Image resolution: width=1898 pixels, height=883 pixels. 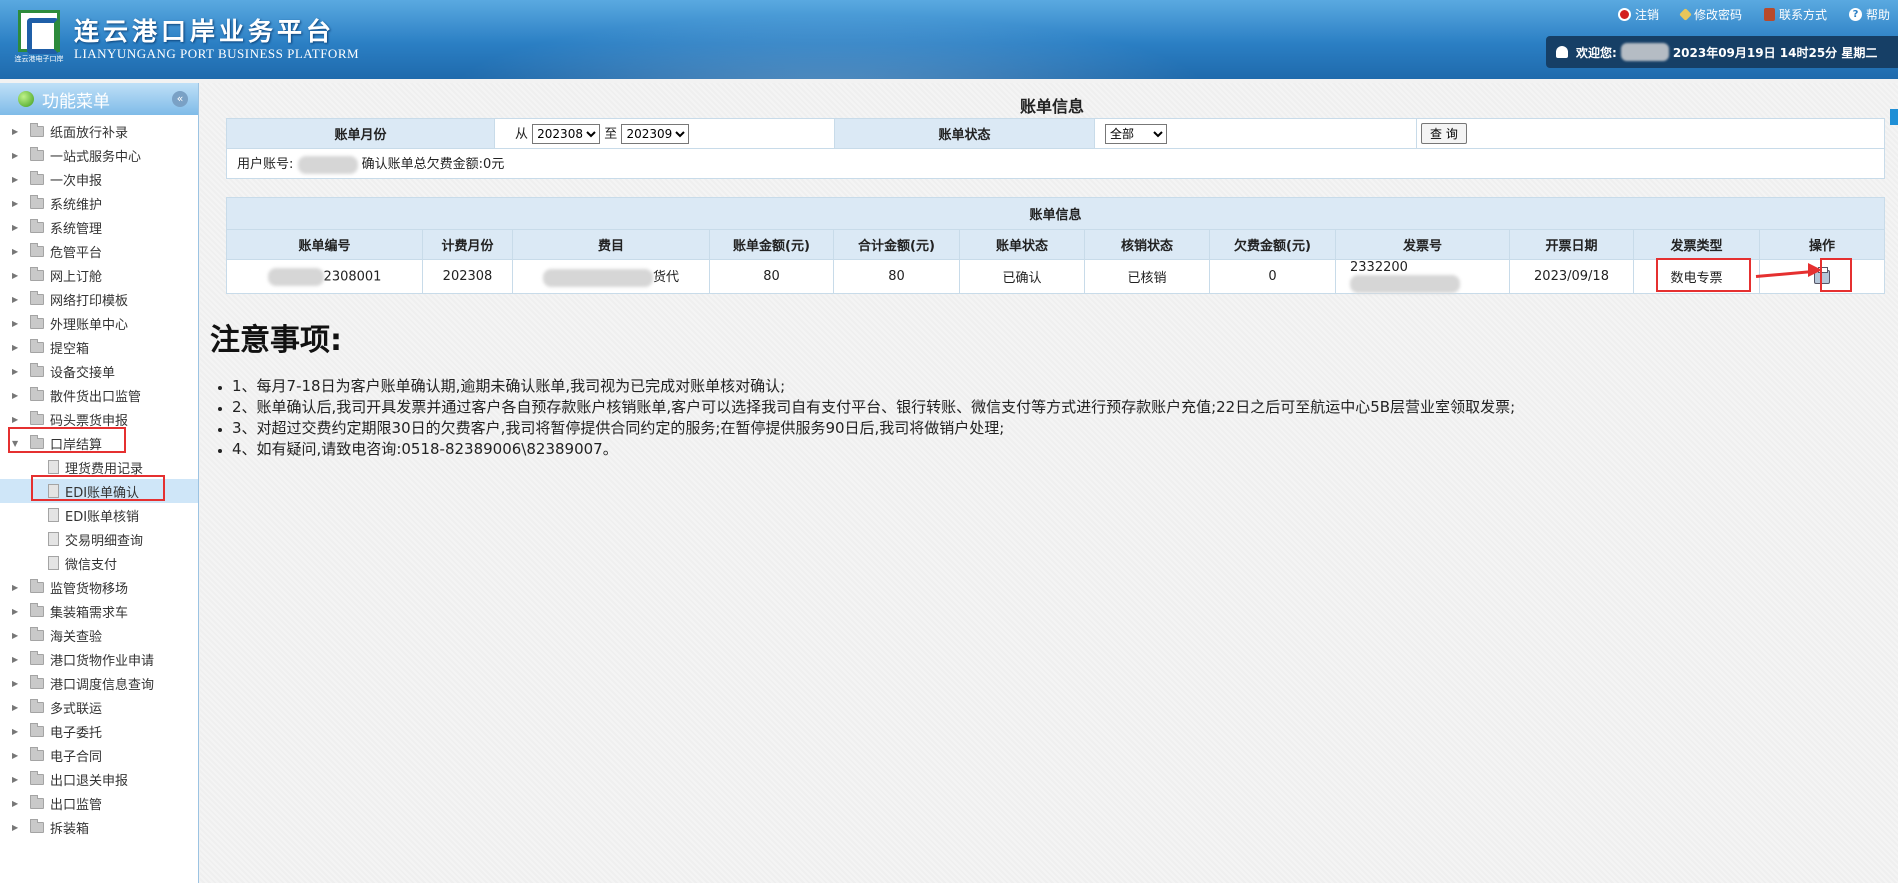 I want to click on sidebar-item-11: ▶ 散件货出口监管, so click(x=99, y=395).